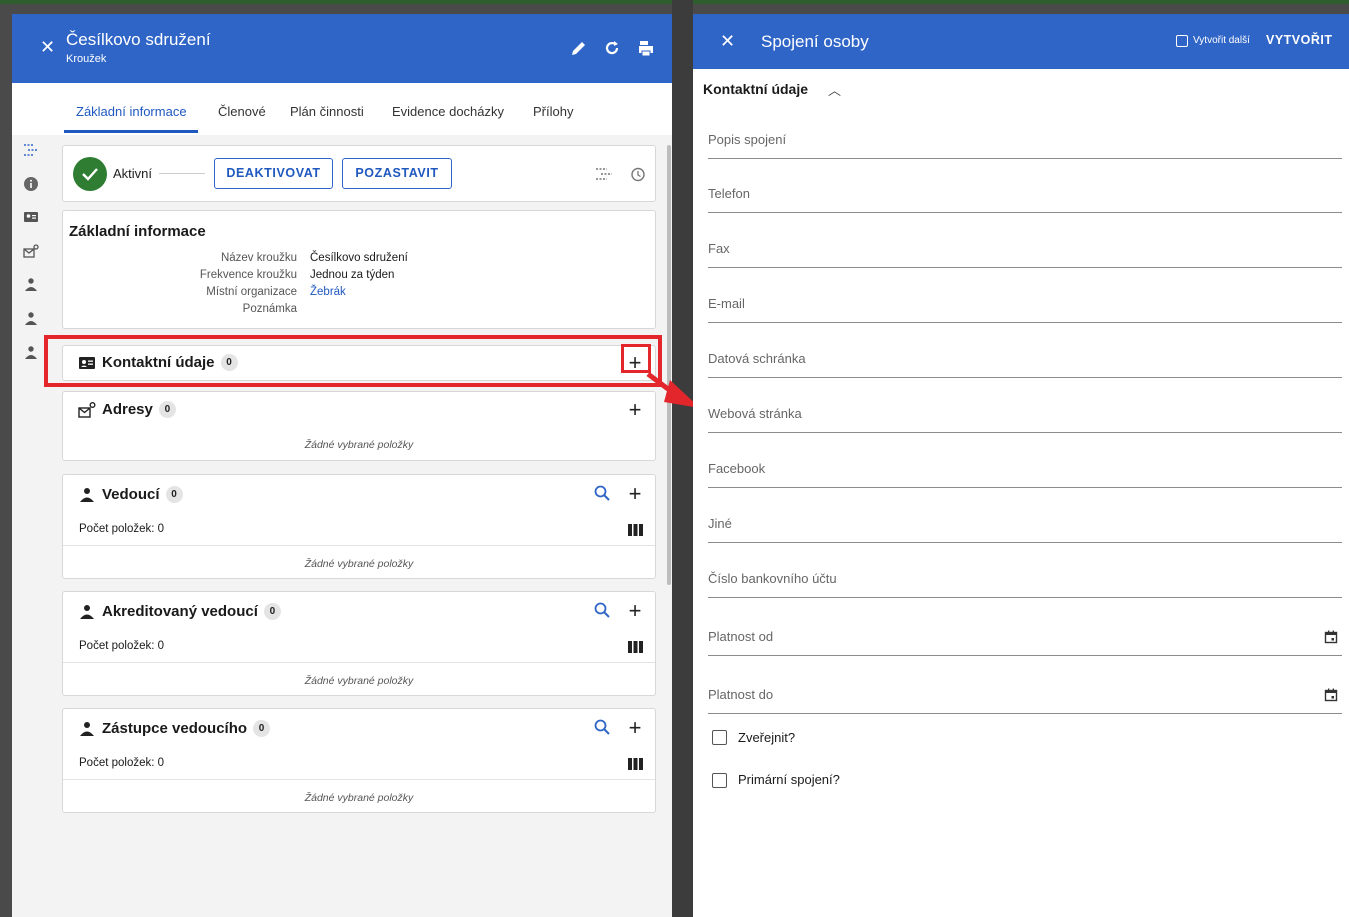  What do you see at coordinates (1299, 40) in the screenshot?
I see `create-button: VYTVOŘIT` at bounding box center [1299, 40].